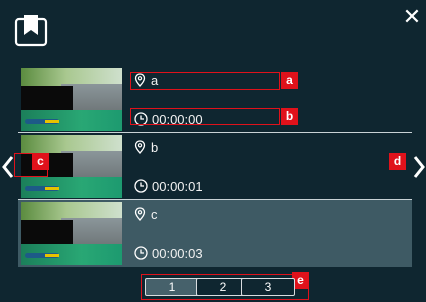 This screenshot has width=426, height=302. Describe the element at coordinates (205, 81) in the screenshot. I see `callout-box-a` at that location.